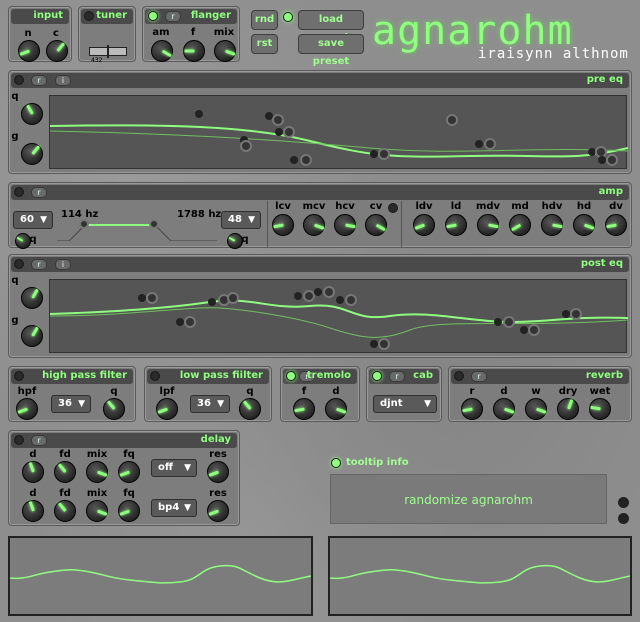  I want to click on hpf-slope-select: 36 ▼, so click(71, 404).